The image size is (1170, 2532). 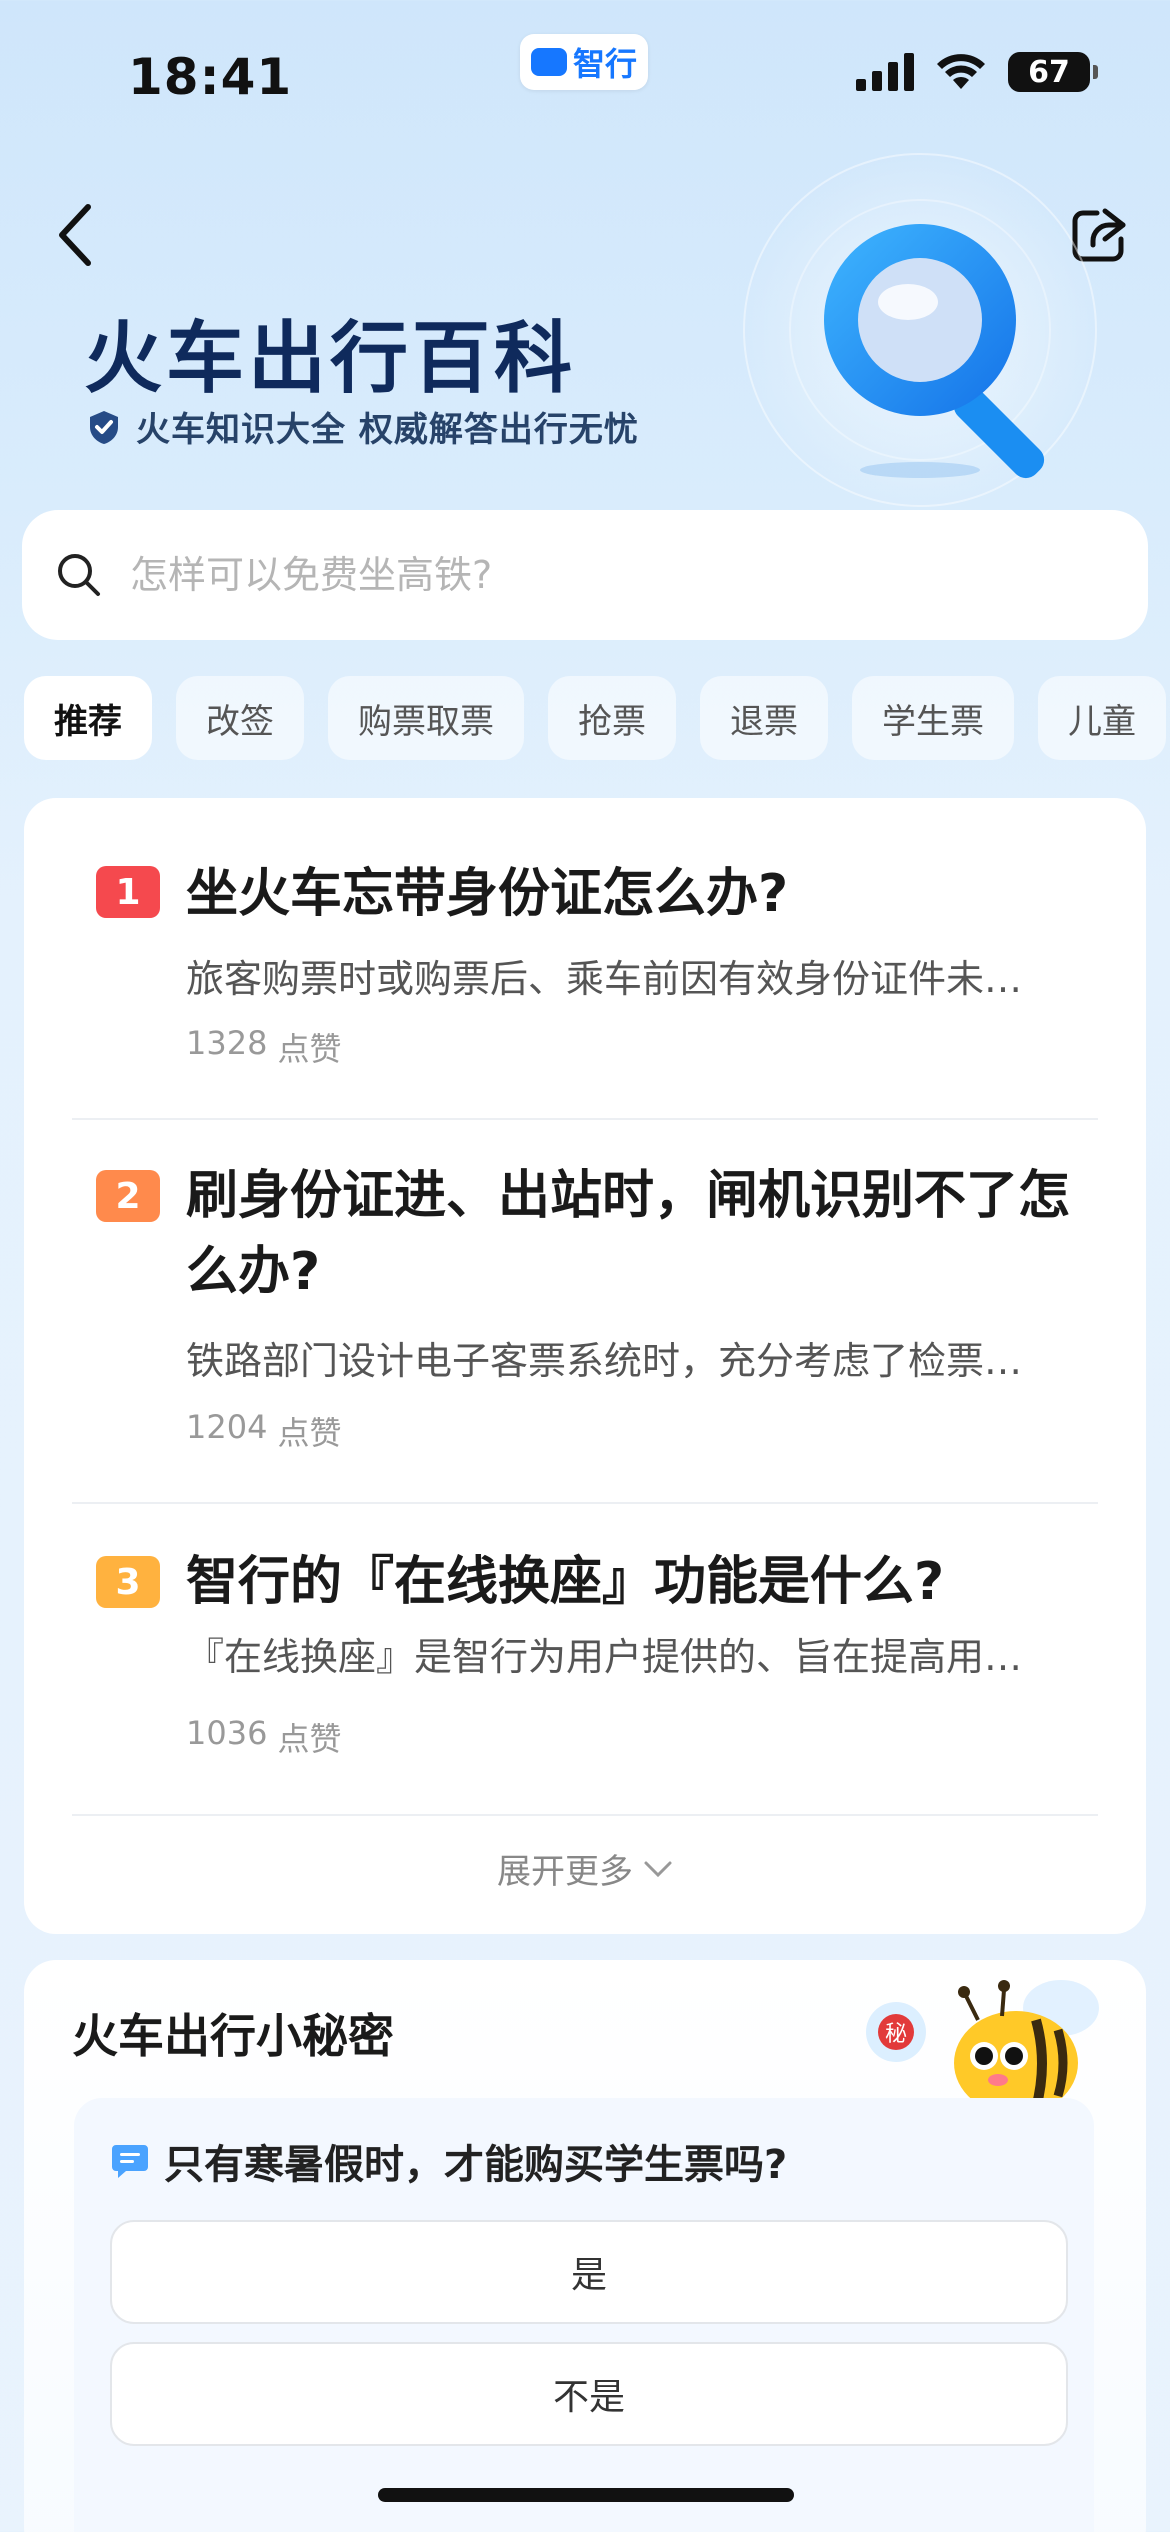 I want to click on likes-number: 1328, so click(x=227, y=1043).